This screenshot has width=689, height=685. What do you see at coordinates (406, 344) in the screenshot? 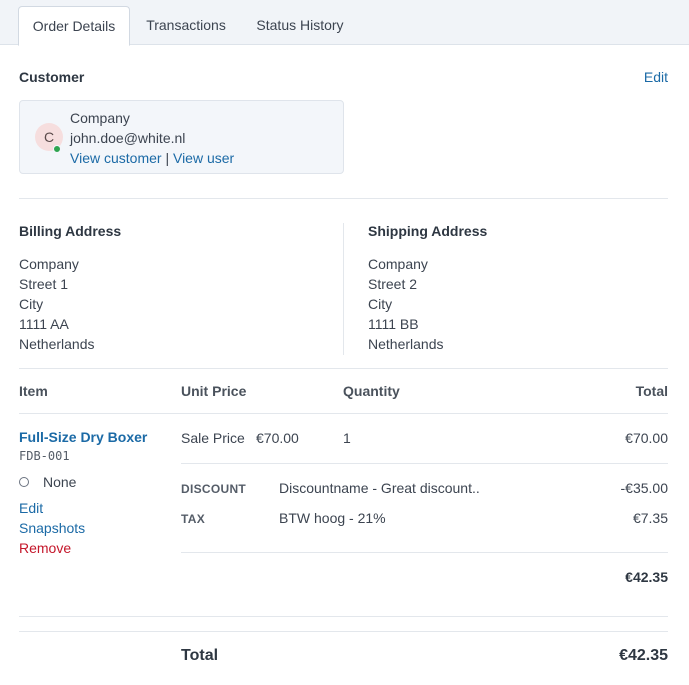
I see `shipping-line: Netherlands` at bounding box center [406, 344].